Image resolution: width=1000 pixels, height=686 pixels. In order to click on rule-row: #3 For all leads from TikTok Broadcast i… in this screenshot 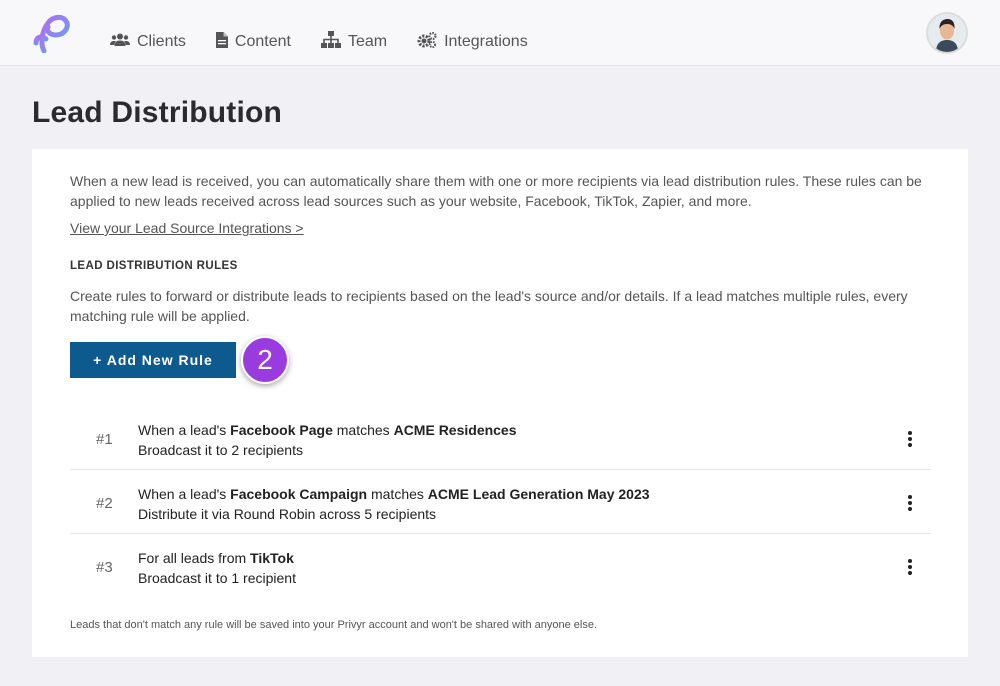, I will do `click(500, 567)`.